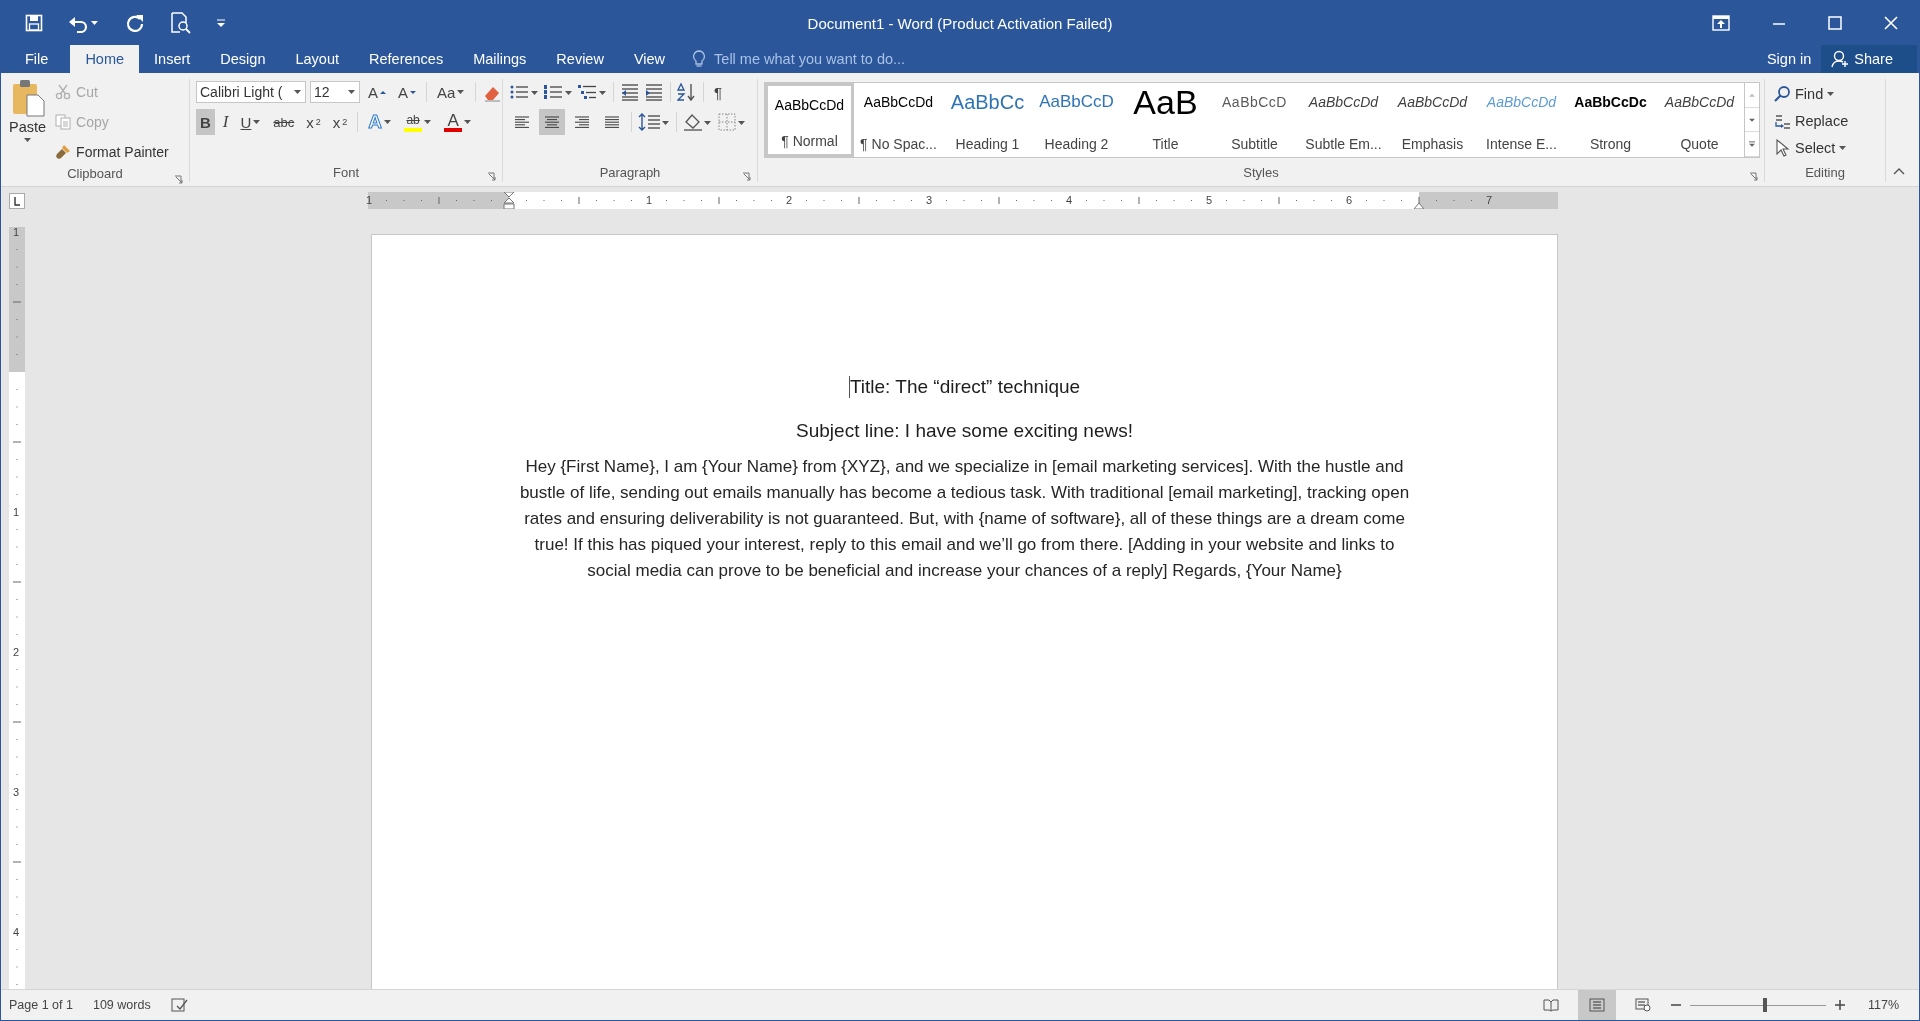  I want to click on print-preview-icon, so click(180, 23).